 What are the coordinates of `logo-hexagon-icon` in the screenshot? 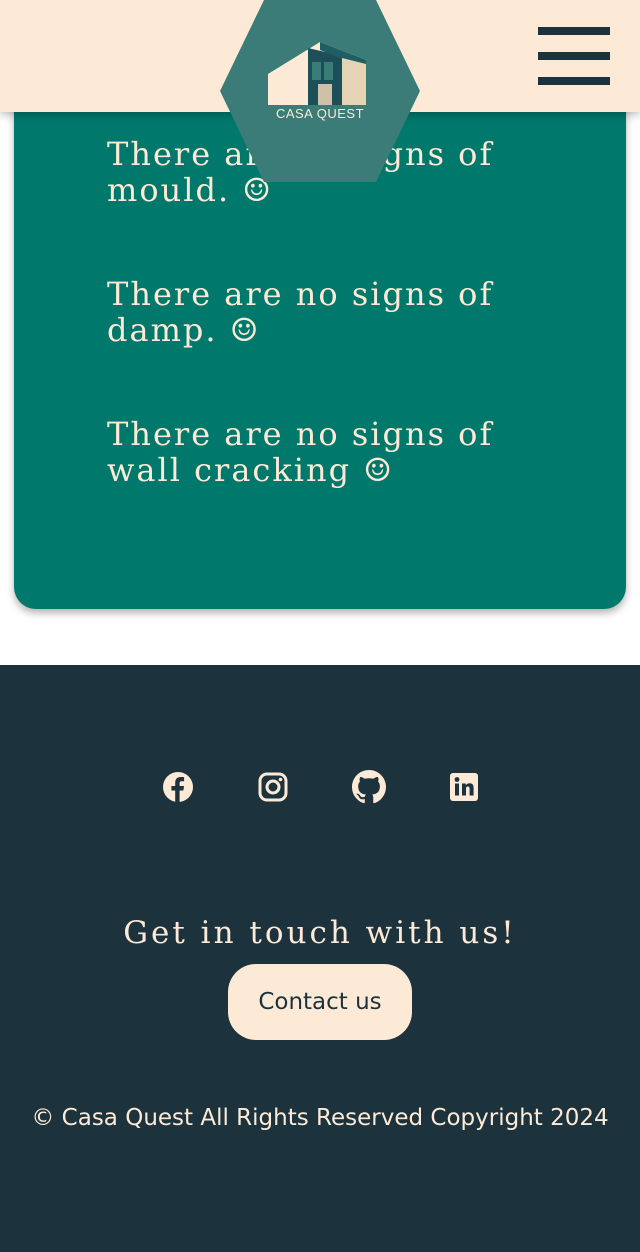 It's located at (320, 91).